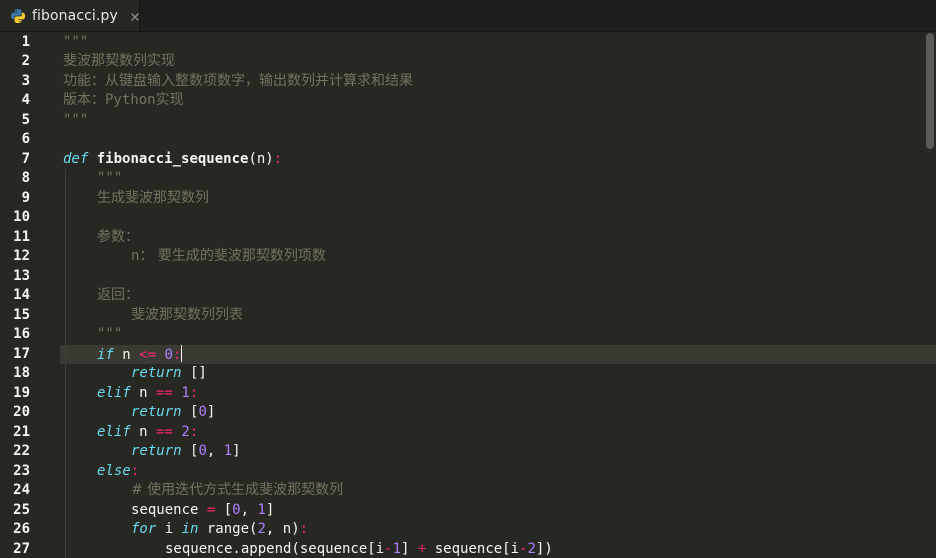 The image size is (936, 558). I want to click on line-number: 8, so click(25, 178).